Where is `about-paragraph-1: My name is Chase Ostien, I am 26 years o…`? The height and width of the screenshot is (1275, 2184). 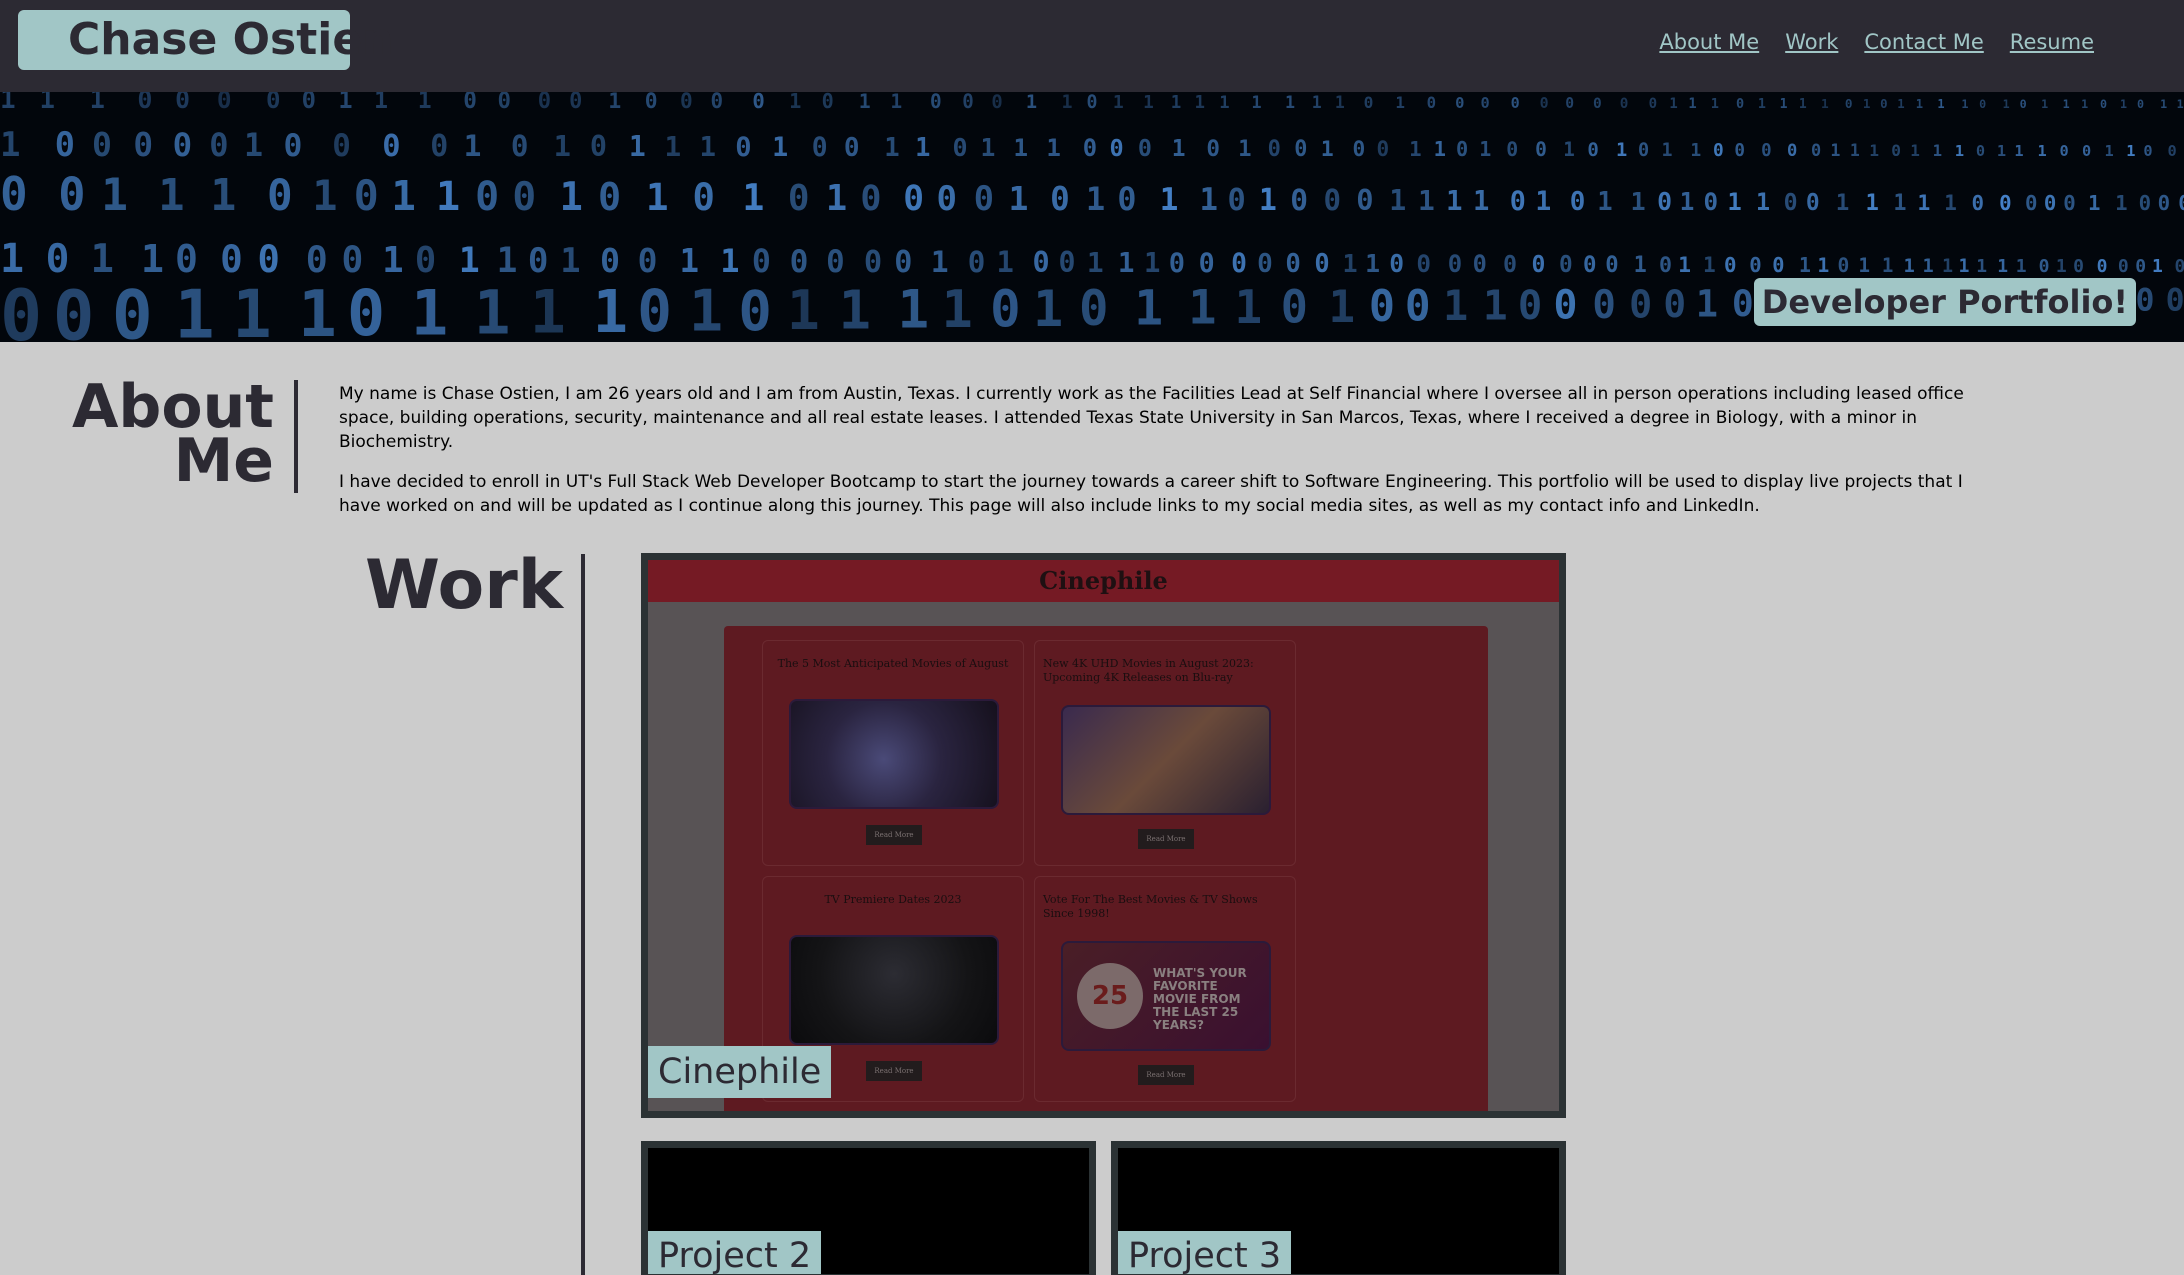 about-paragraph-1: My name is Chase Ostien, I am 26 years o… is located at coordinates (1151, 418).